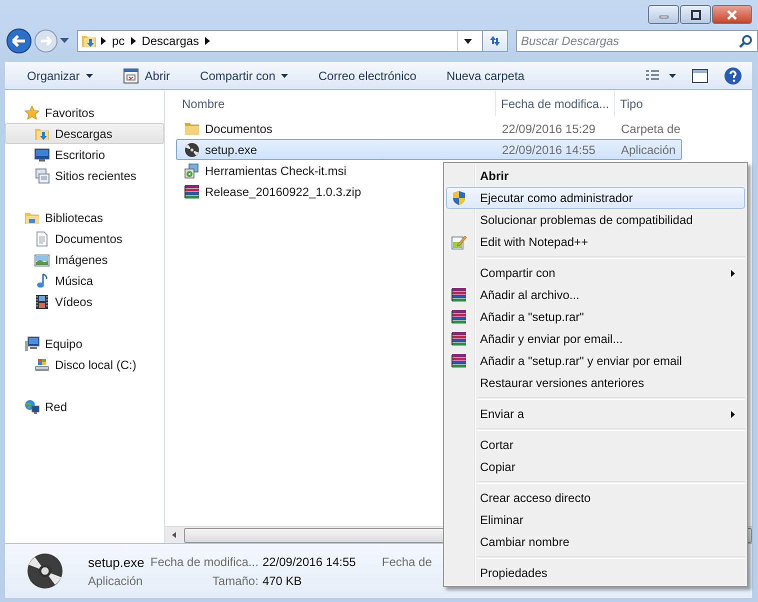  I want to click on date-cell-text: 22/09/2016 15:29, so click(548, 129).